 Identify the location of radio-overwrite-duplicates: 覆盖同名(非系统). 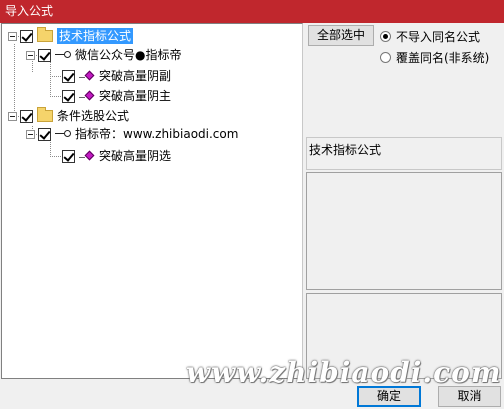
(434, 57).